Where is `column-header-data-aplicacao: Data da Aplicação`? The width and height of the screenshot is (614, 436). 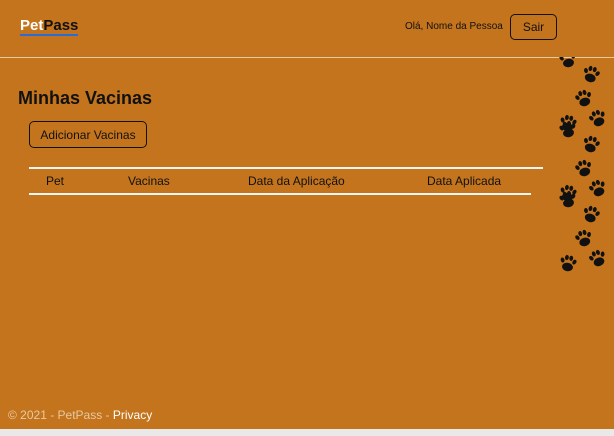
column-header-data-aplicacao: Data da Aplicação is located at coordinates (296, 181).